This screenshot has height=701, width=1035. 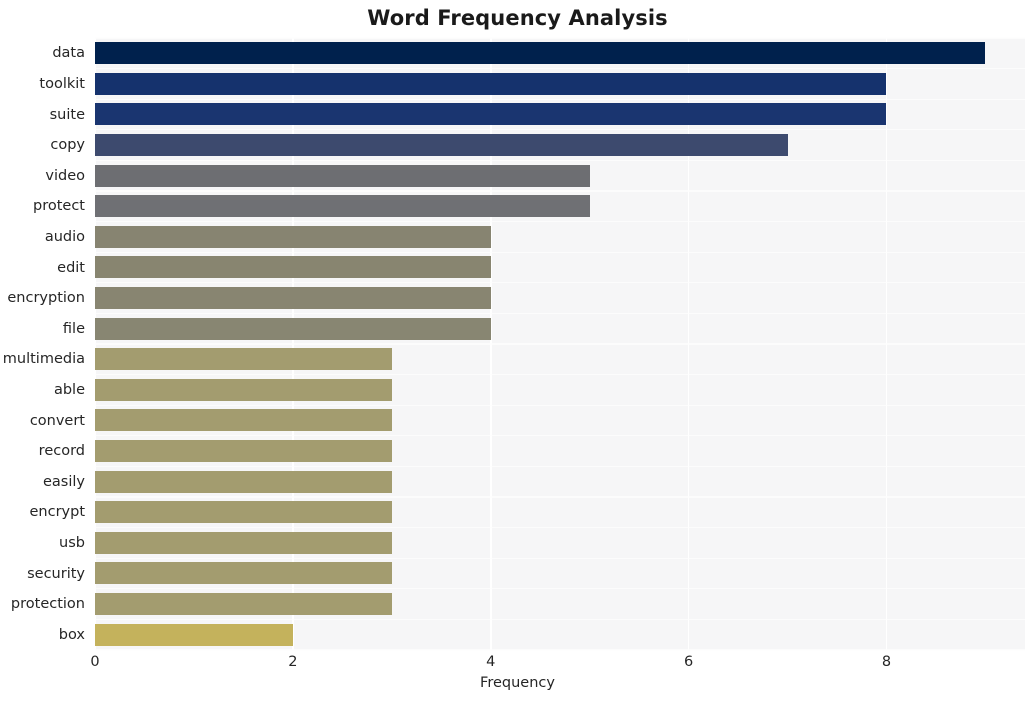 I want to click on bar-security, so click(x=243, y=573).